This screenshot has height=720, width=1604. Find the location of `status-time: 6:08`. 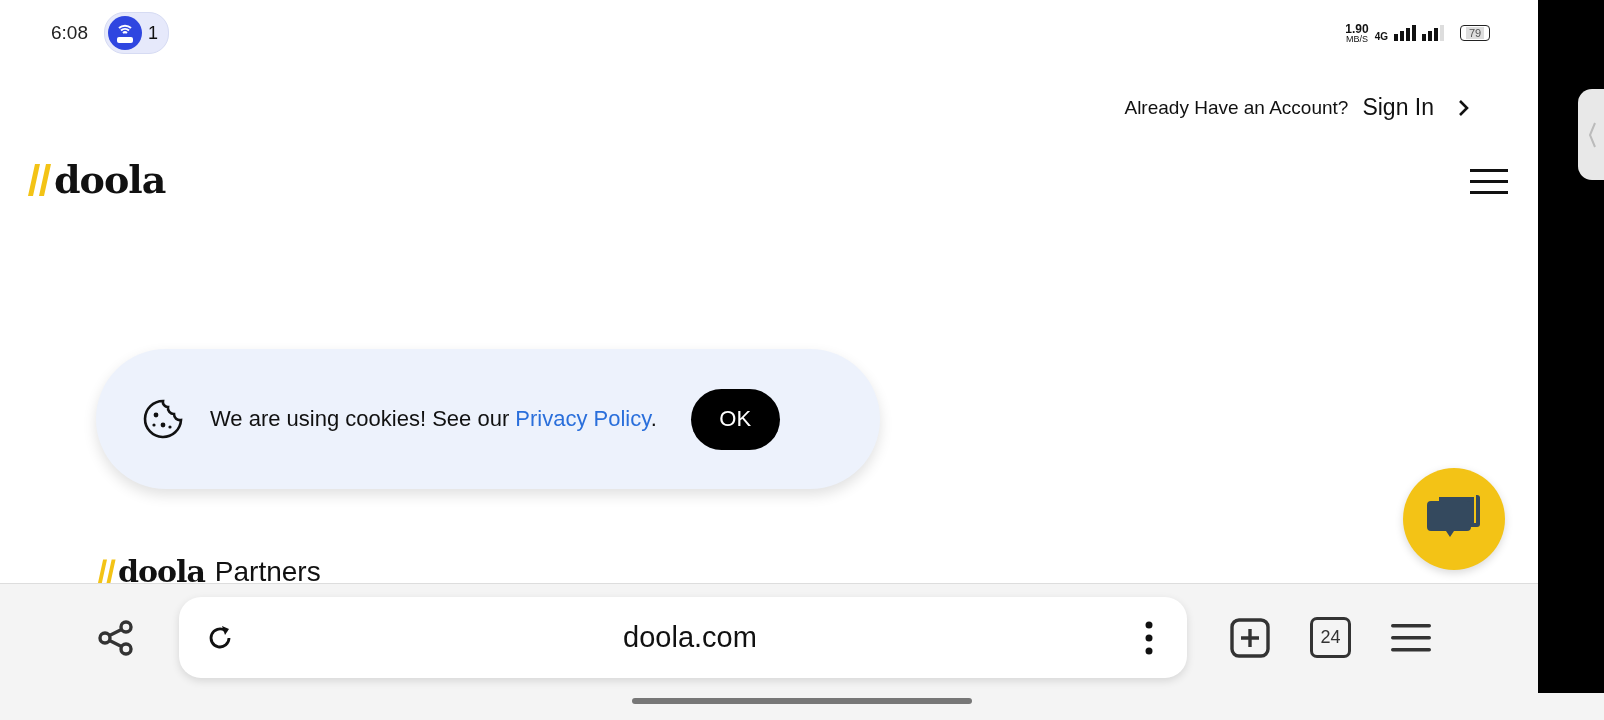

status-time: 6:08 is located at coordinates (69, 33).